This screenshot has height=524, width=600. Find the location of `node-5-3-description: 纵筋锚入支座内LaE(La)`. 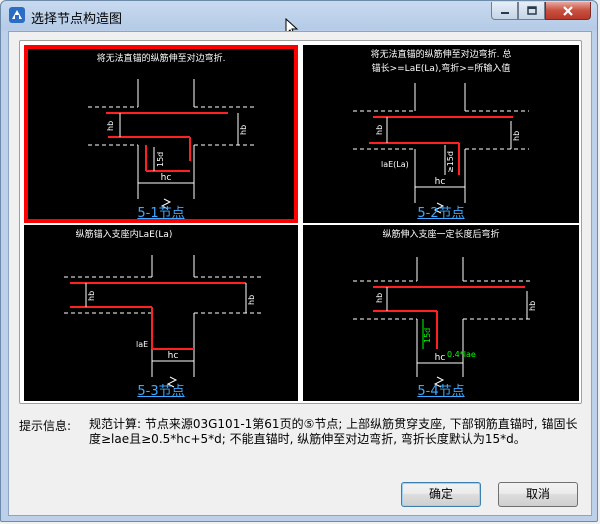

node-5-3-description: 纵筋锚入支座内LaE(La) is located at coordinates (124, 234).